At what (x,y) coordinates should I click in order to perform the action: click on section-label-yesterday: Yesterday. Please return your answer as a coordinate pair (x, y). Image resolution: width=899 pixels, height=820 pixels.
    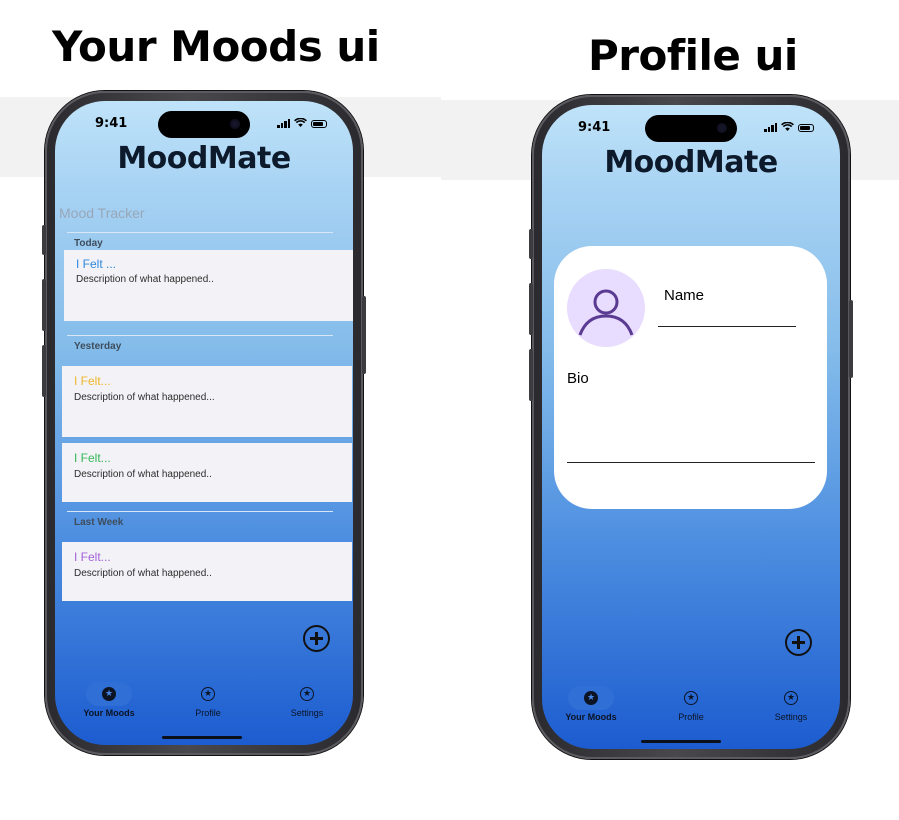
    Looking at the image, I should click on (98, 346).